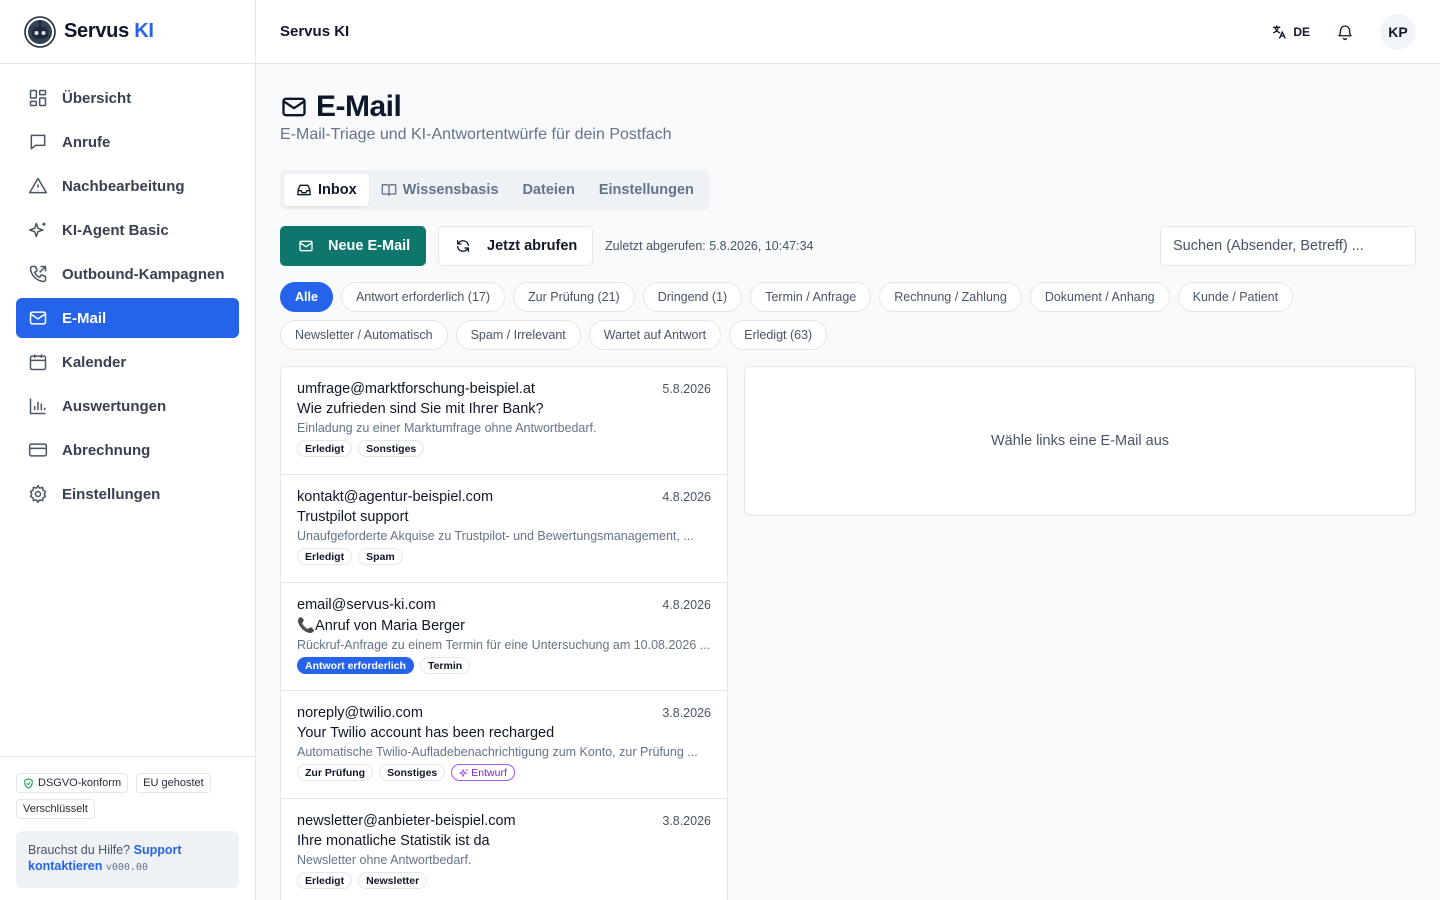 The width and height of the screenshot is (1440, 900). Describe the element at coordinates (1279, 32) in the screenshot. I see `translate-icon` at that location.